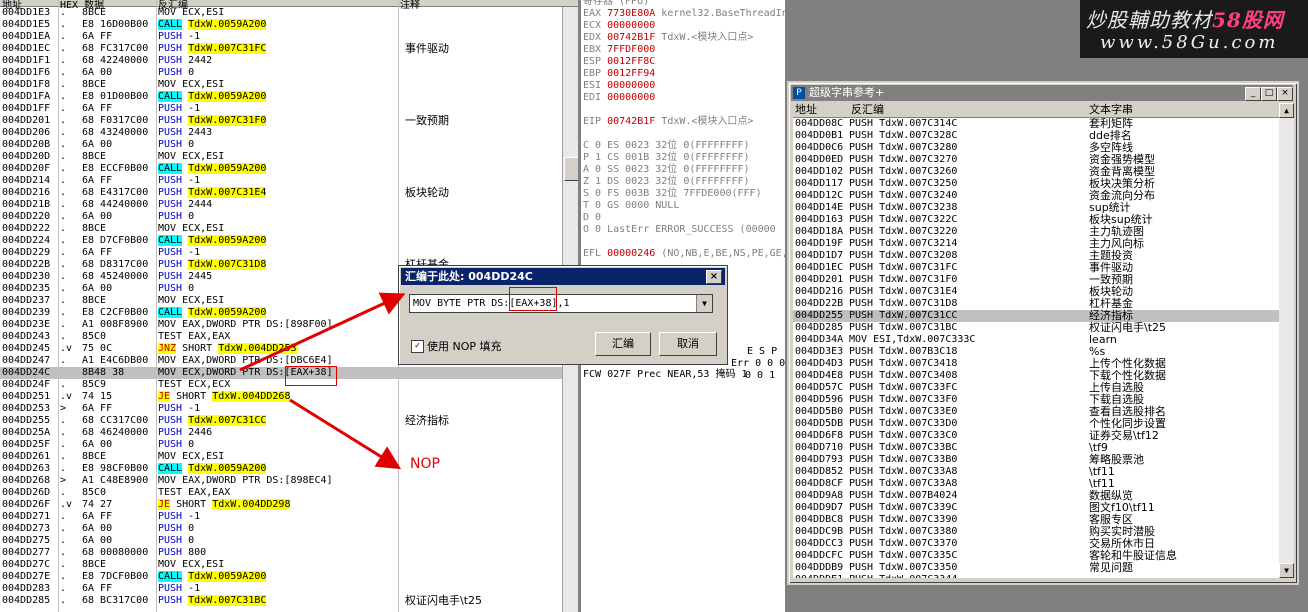 The image size is (1308, 612). I want to click on string-row: 004DD6F8 PUSH TdxW.007C33C0 证券交易\tf12, so click(1036, 436).